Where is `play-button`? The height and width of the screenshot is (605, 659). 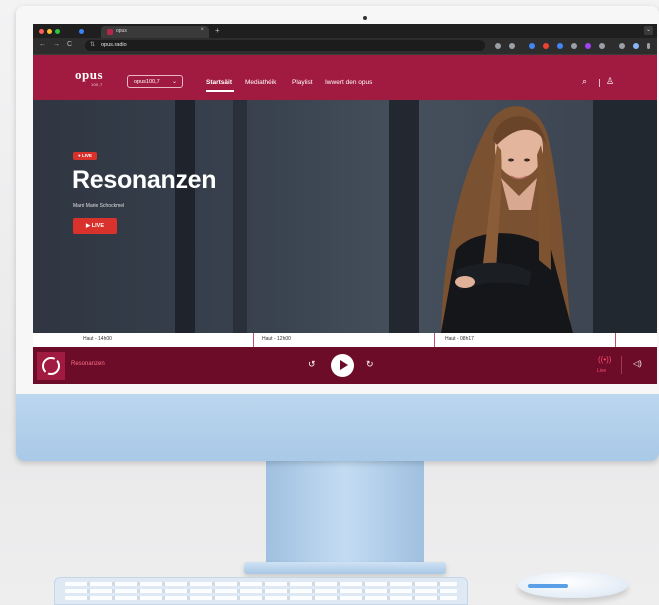
play-button is located at coordinates (342, 365).